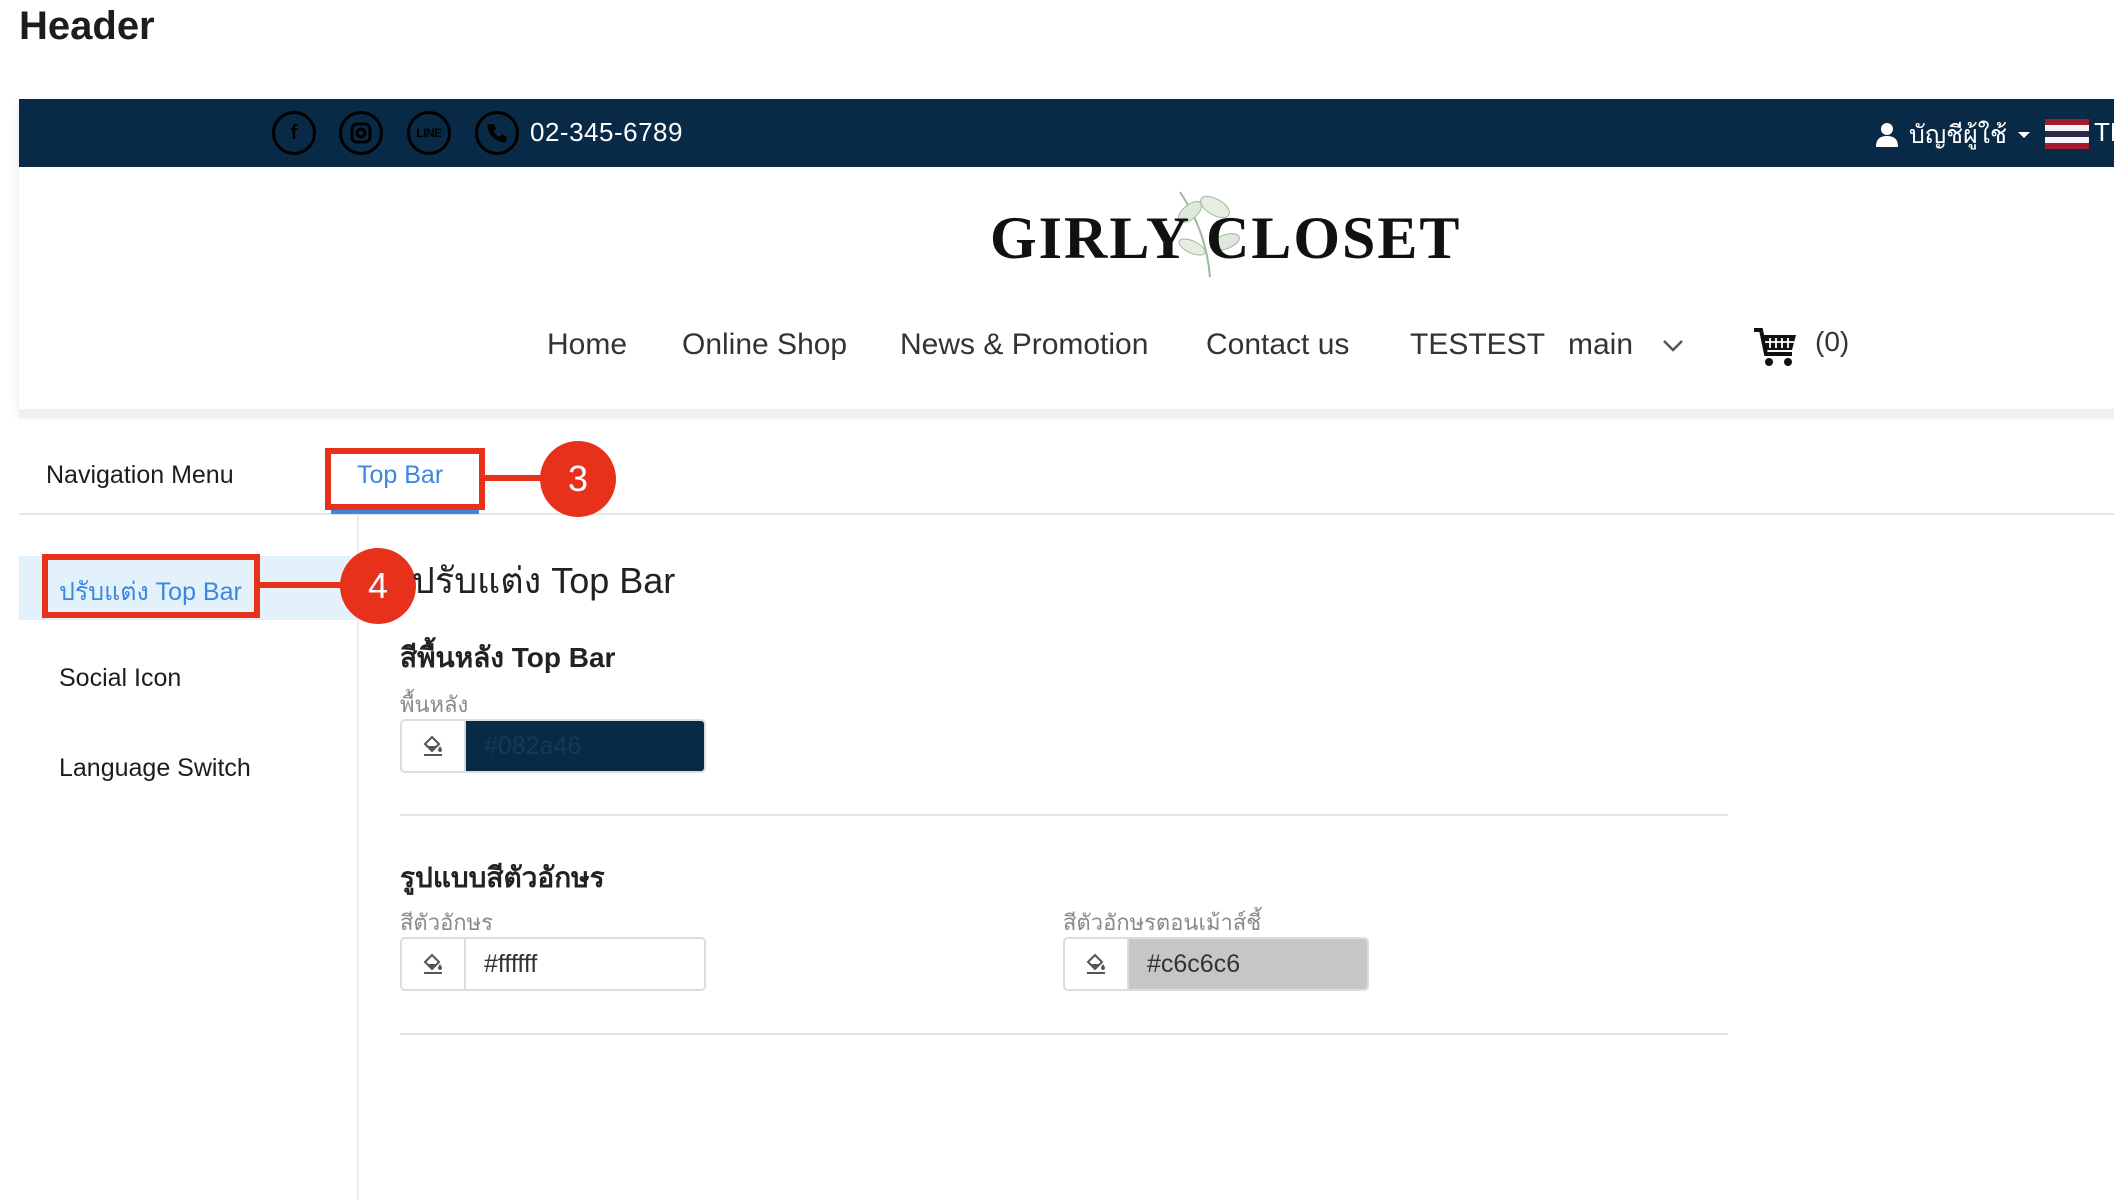 Image resolution: width=2114 pixels, height=1200 pixels. What do you see at coordinates (1775, 347) in the screenshot?
I see `cart-icon` at bounding box center [1775, 347].